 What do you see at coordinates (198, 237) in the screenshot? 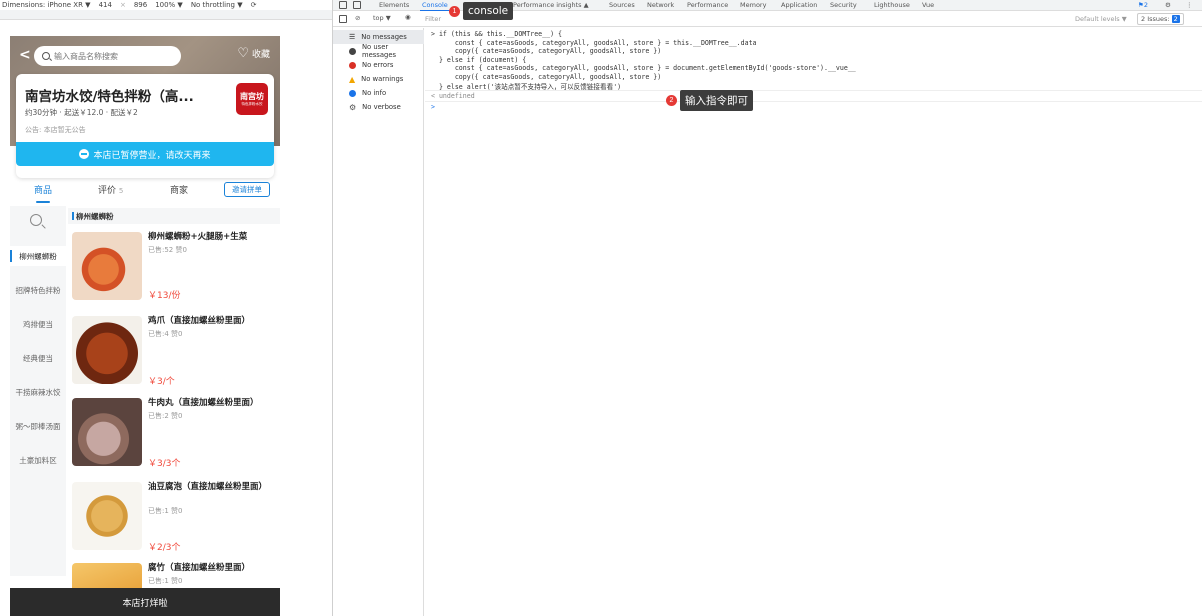
I see `goods-name: 柳州螺蛳粉+火腿肠+生菜` at bounding box center [198, 237].